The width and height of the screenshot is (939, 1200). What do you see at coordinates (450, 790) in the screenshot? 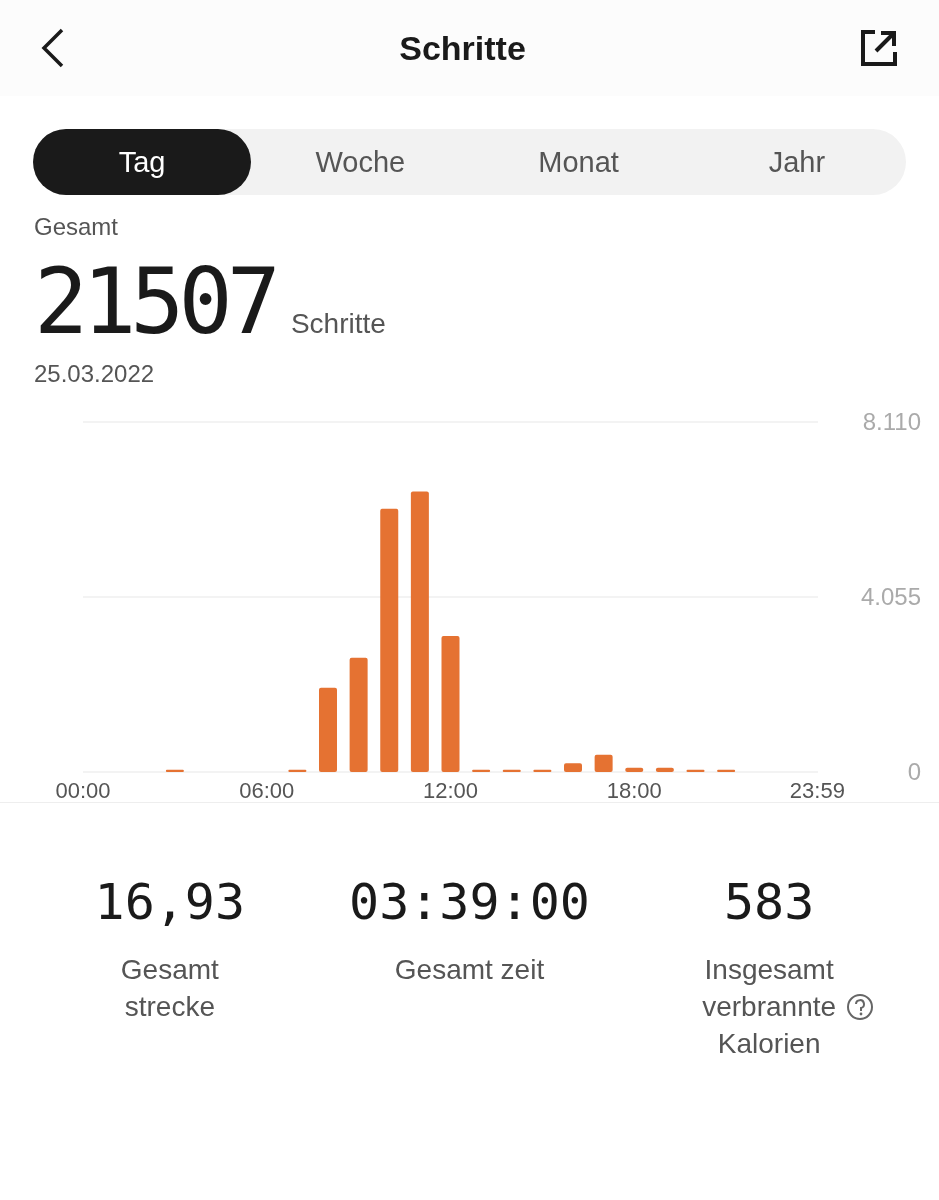
I see `axis-tick-label: 12:00` at bounding box center [450, 790].